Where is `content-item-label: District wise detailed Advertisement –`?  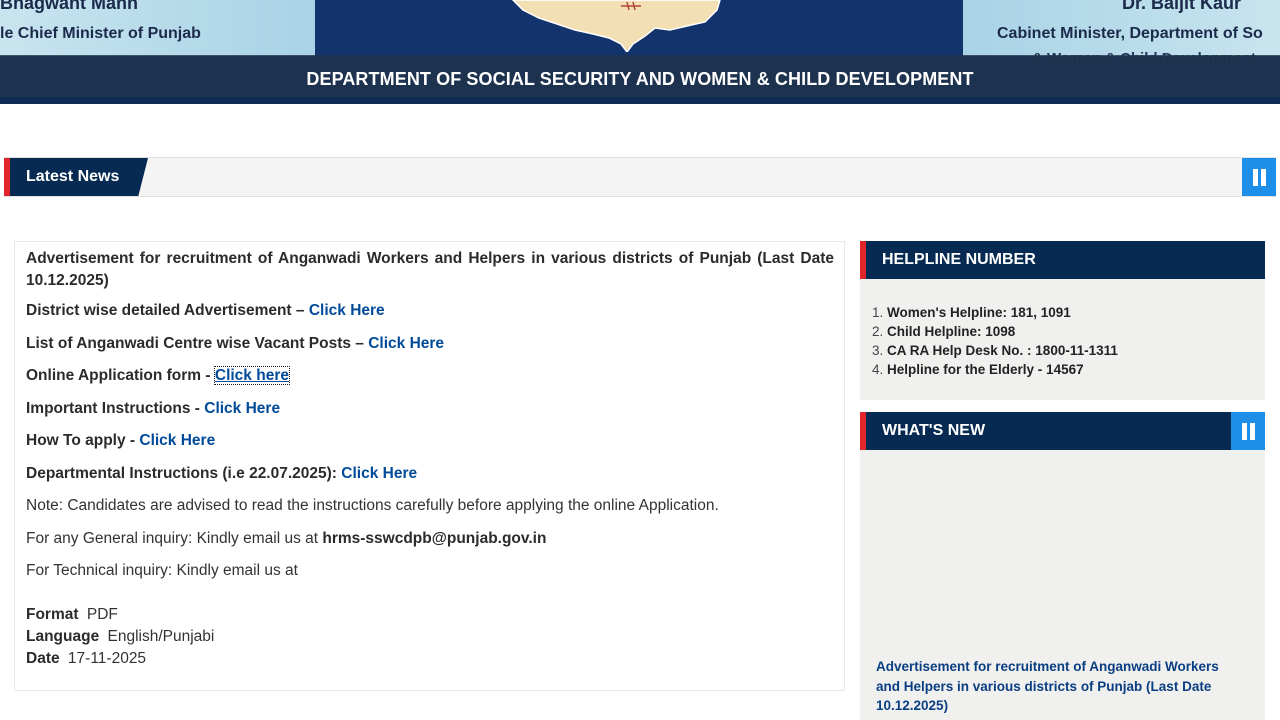 content-item-label: District wise detailed Advertisement – is located at coordinates (167, 310).